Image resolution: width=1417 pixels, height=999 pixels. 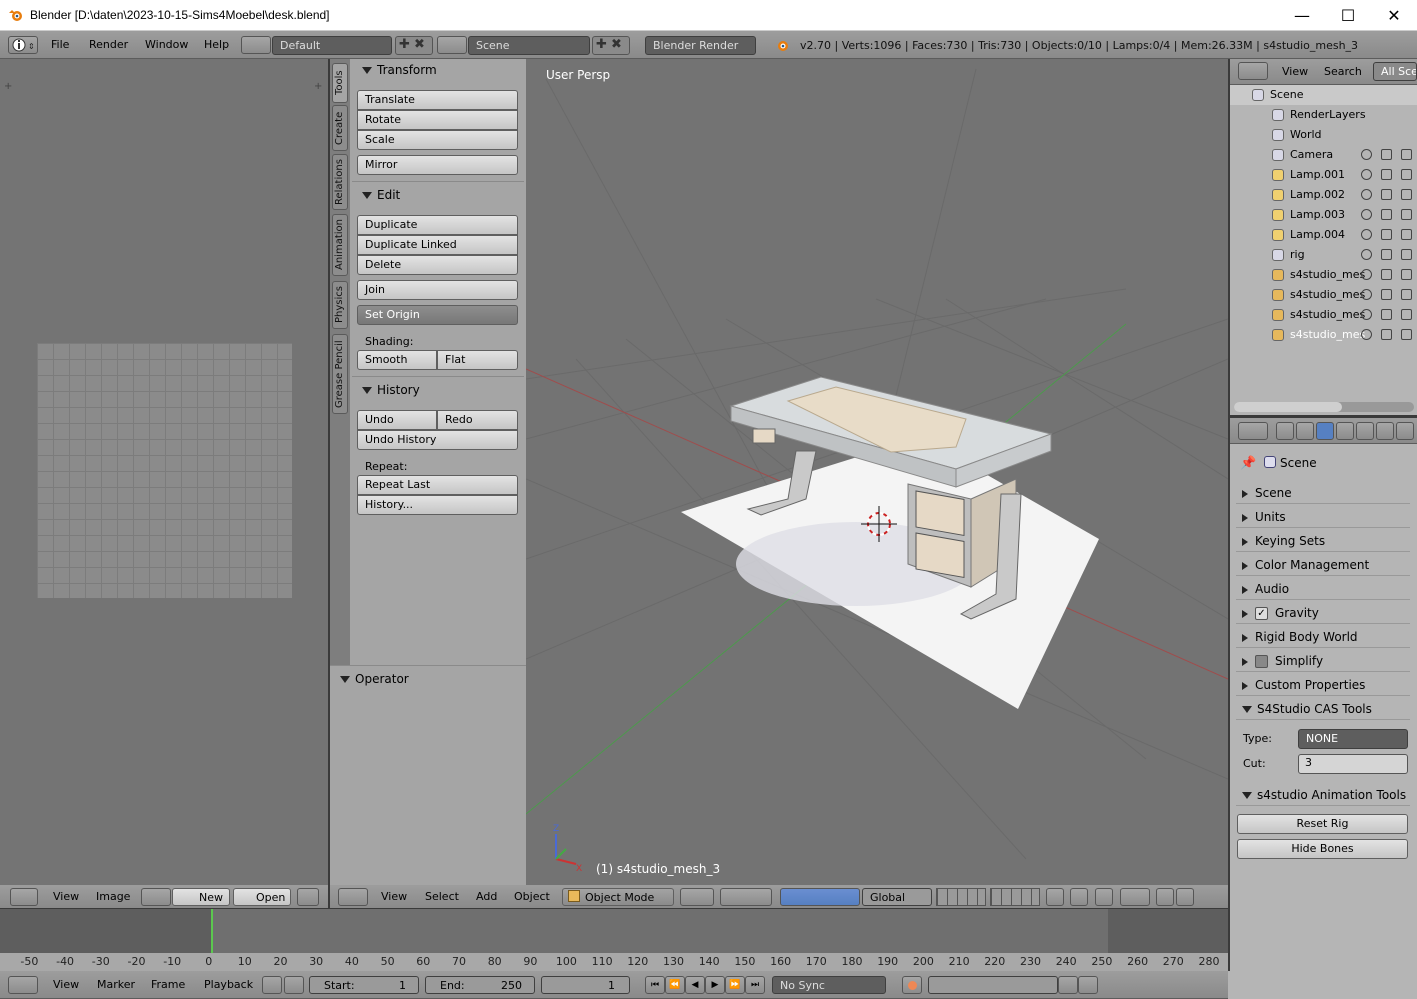 What do you see at coordinates (437, 290) in the screenshot?
I see `join-button: Join` at bounding box center [437, 290].